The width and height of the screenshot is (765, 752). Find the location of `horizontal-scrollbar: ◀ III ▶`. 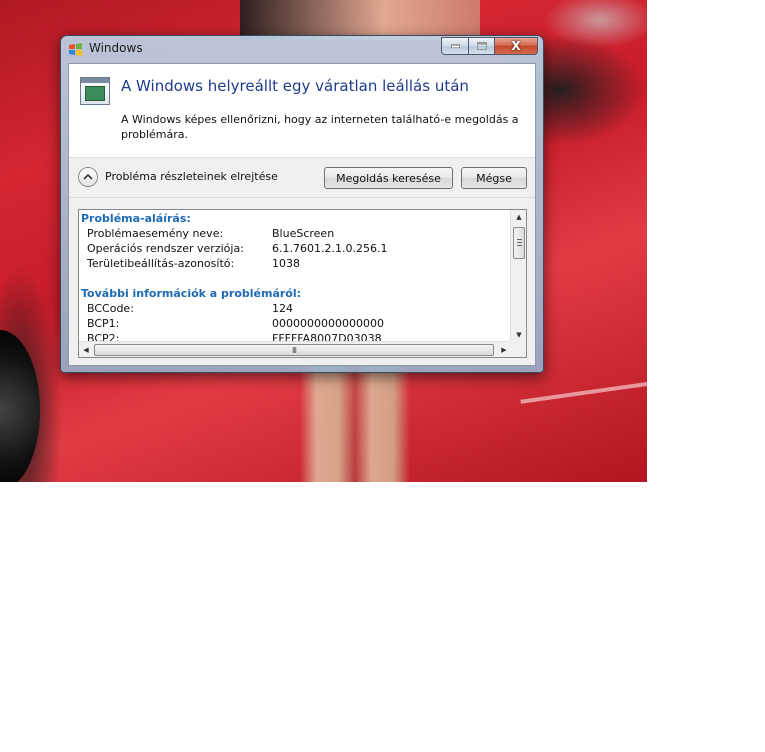

horizontal-scrollbar: ◀ III ▶ is located at coordinates (295, 349).